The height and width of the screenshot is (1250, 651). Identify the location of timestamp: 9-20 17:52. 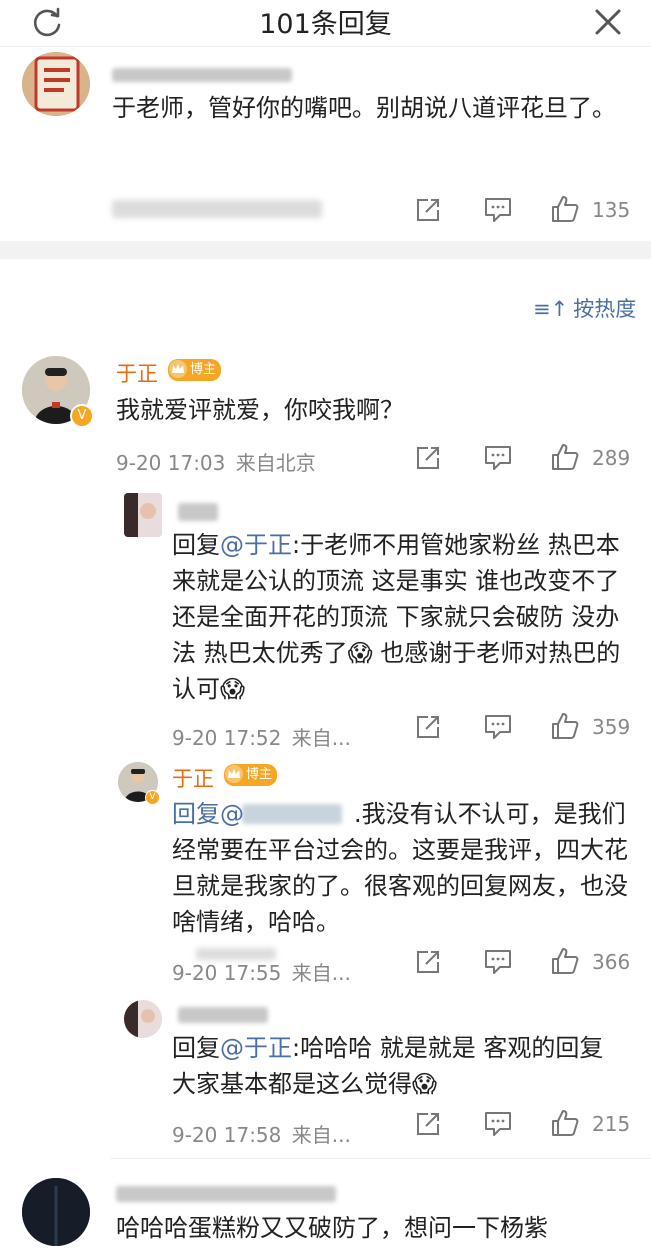
(227, 738).